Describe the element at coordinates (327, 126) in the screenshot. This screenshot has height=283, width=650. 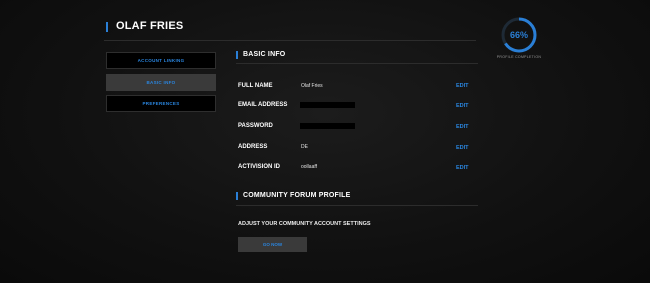
I see `password-value-redacted` at that location.